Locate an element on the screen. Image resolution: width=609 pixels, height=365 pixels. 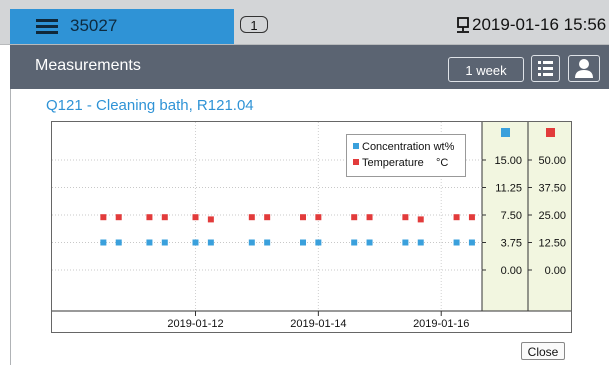
datetime: 2019-01-16 15:56 is located at coordinates (539, 24).